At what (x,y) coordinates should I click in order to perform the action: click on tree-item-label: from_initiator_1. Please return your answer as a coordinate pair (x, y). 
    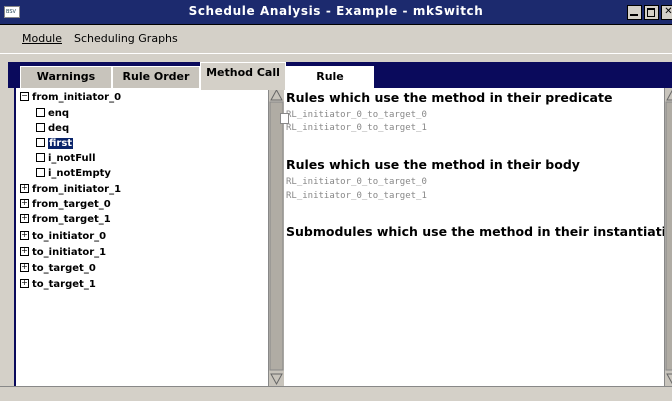
    Looking at the image, I should click on (77, 189).